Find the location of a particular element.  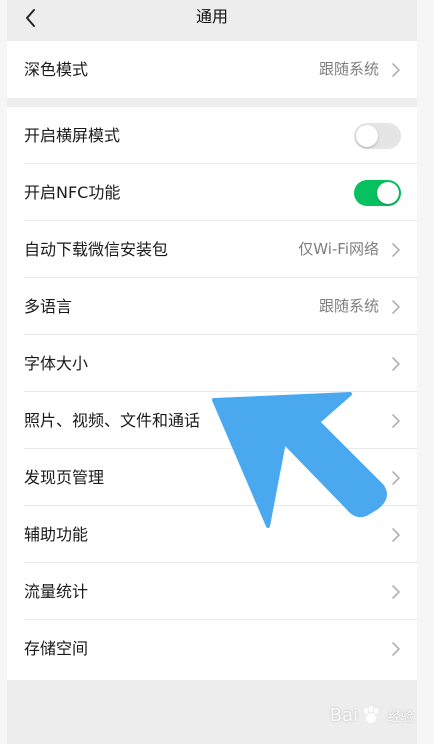

landscape-mode-toggle is located at coordinates (377, 136).